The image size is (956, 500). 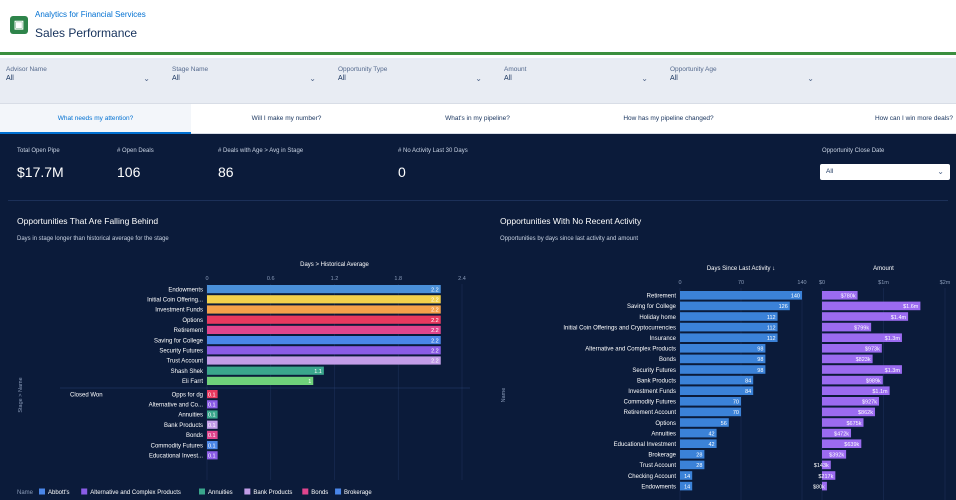 What do you see at coordinates (226, 172) in the screenshot?
I see `kpi-value: 86` at bounding box center [226, 172].